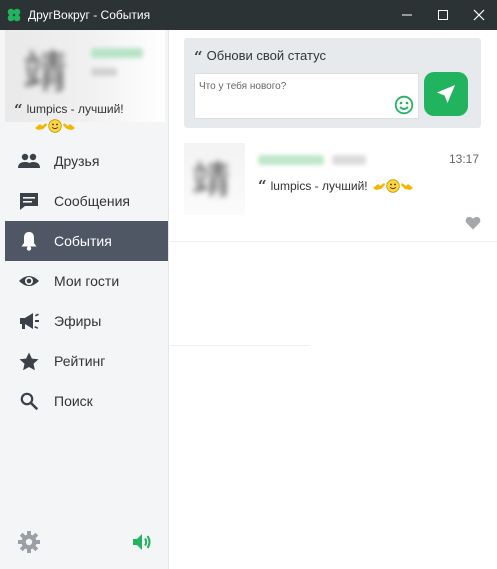  I want to click on status-input-placeholder: Что у тебя нового?, so click(243, 86).